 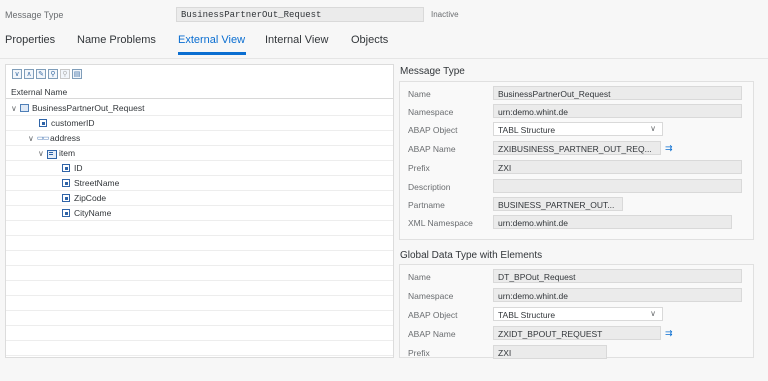 I want to click on expand-all-icon: ∨, so click(x=17, y=74).